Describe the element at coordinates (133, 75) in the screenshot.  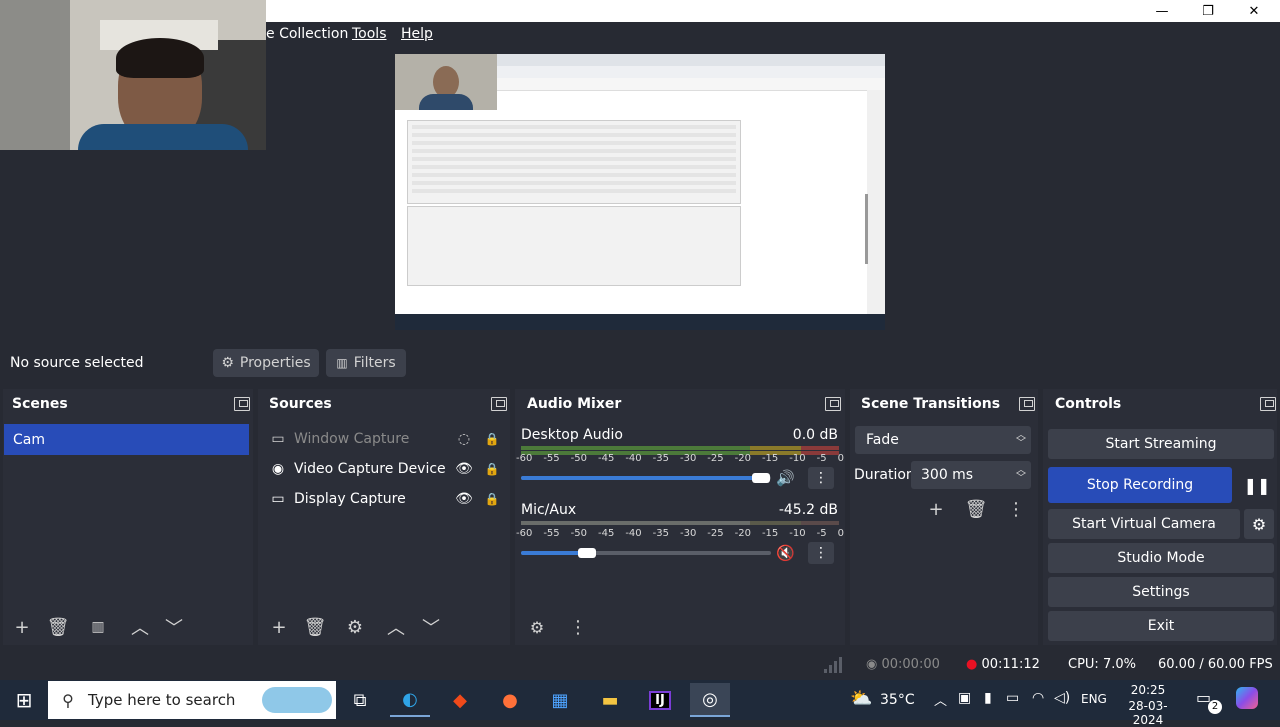
I see `webcam-overlay` at that location.